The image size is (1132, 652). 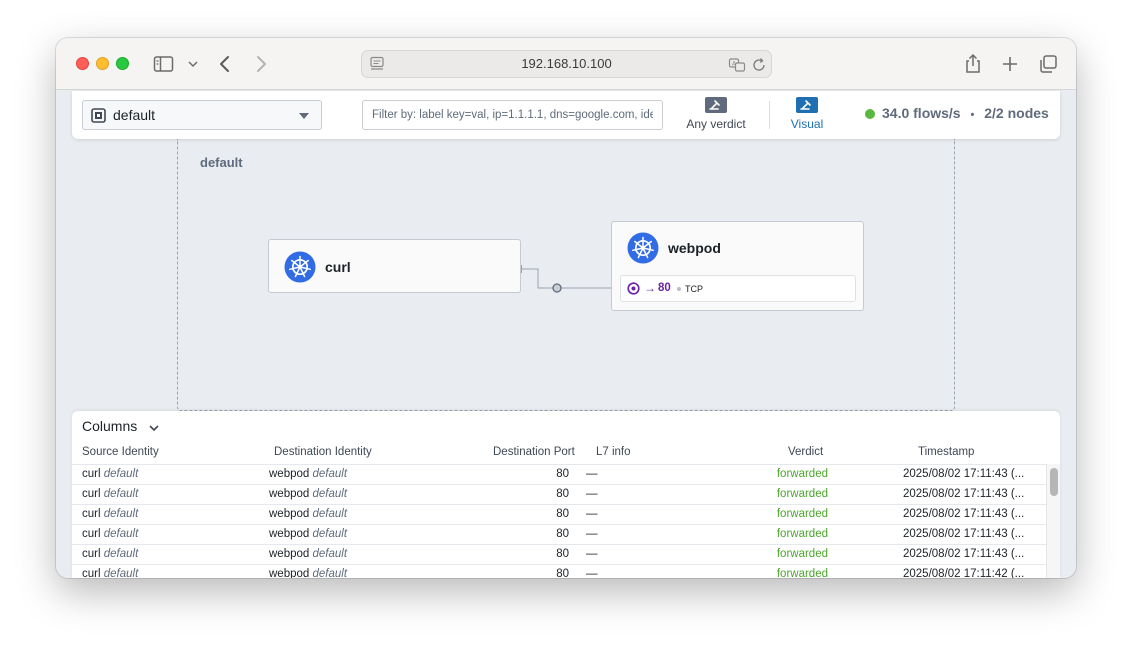 I want to click on nodes-count: 2/2 nodes, so click(x=1016, y=113).